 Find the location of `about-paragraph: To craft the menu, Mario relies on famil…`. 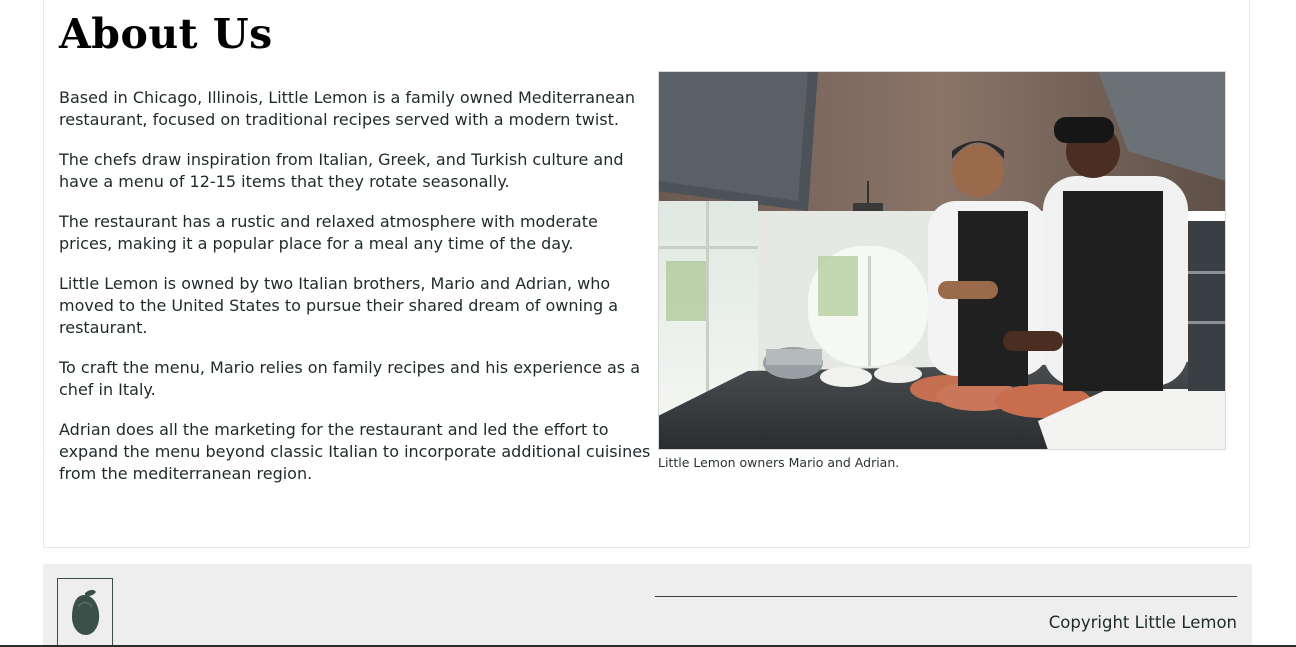

about-paragraph: To craft the menu, Mario relies on famil… is located at coordinates (349, 378).